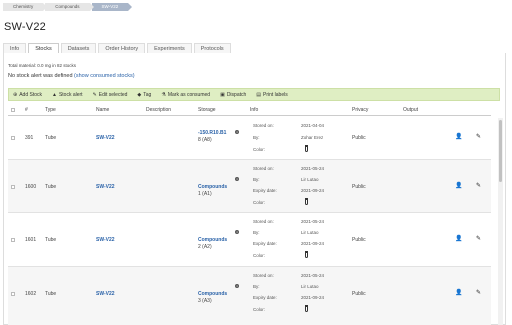 The height and width of the screenshot is (325, 512). What do you see at coordinates (13, 110) in the screenshot?
I see `select-all-checkbox` at bounding box center [13, 110].